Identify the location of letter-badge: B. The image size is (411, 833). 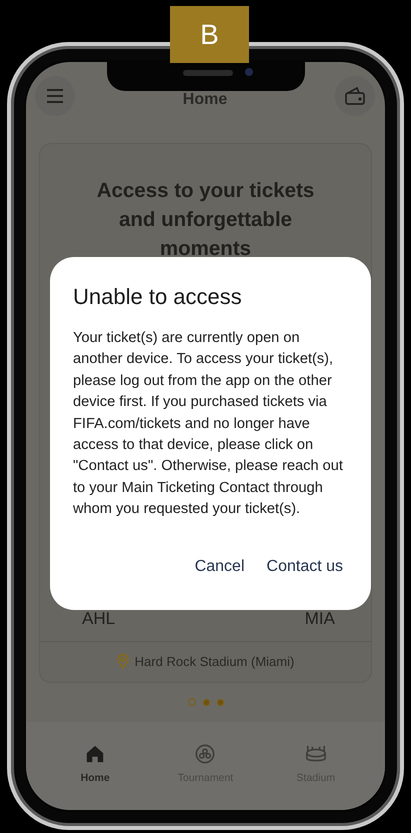
(209, 34).